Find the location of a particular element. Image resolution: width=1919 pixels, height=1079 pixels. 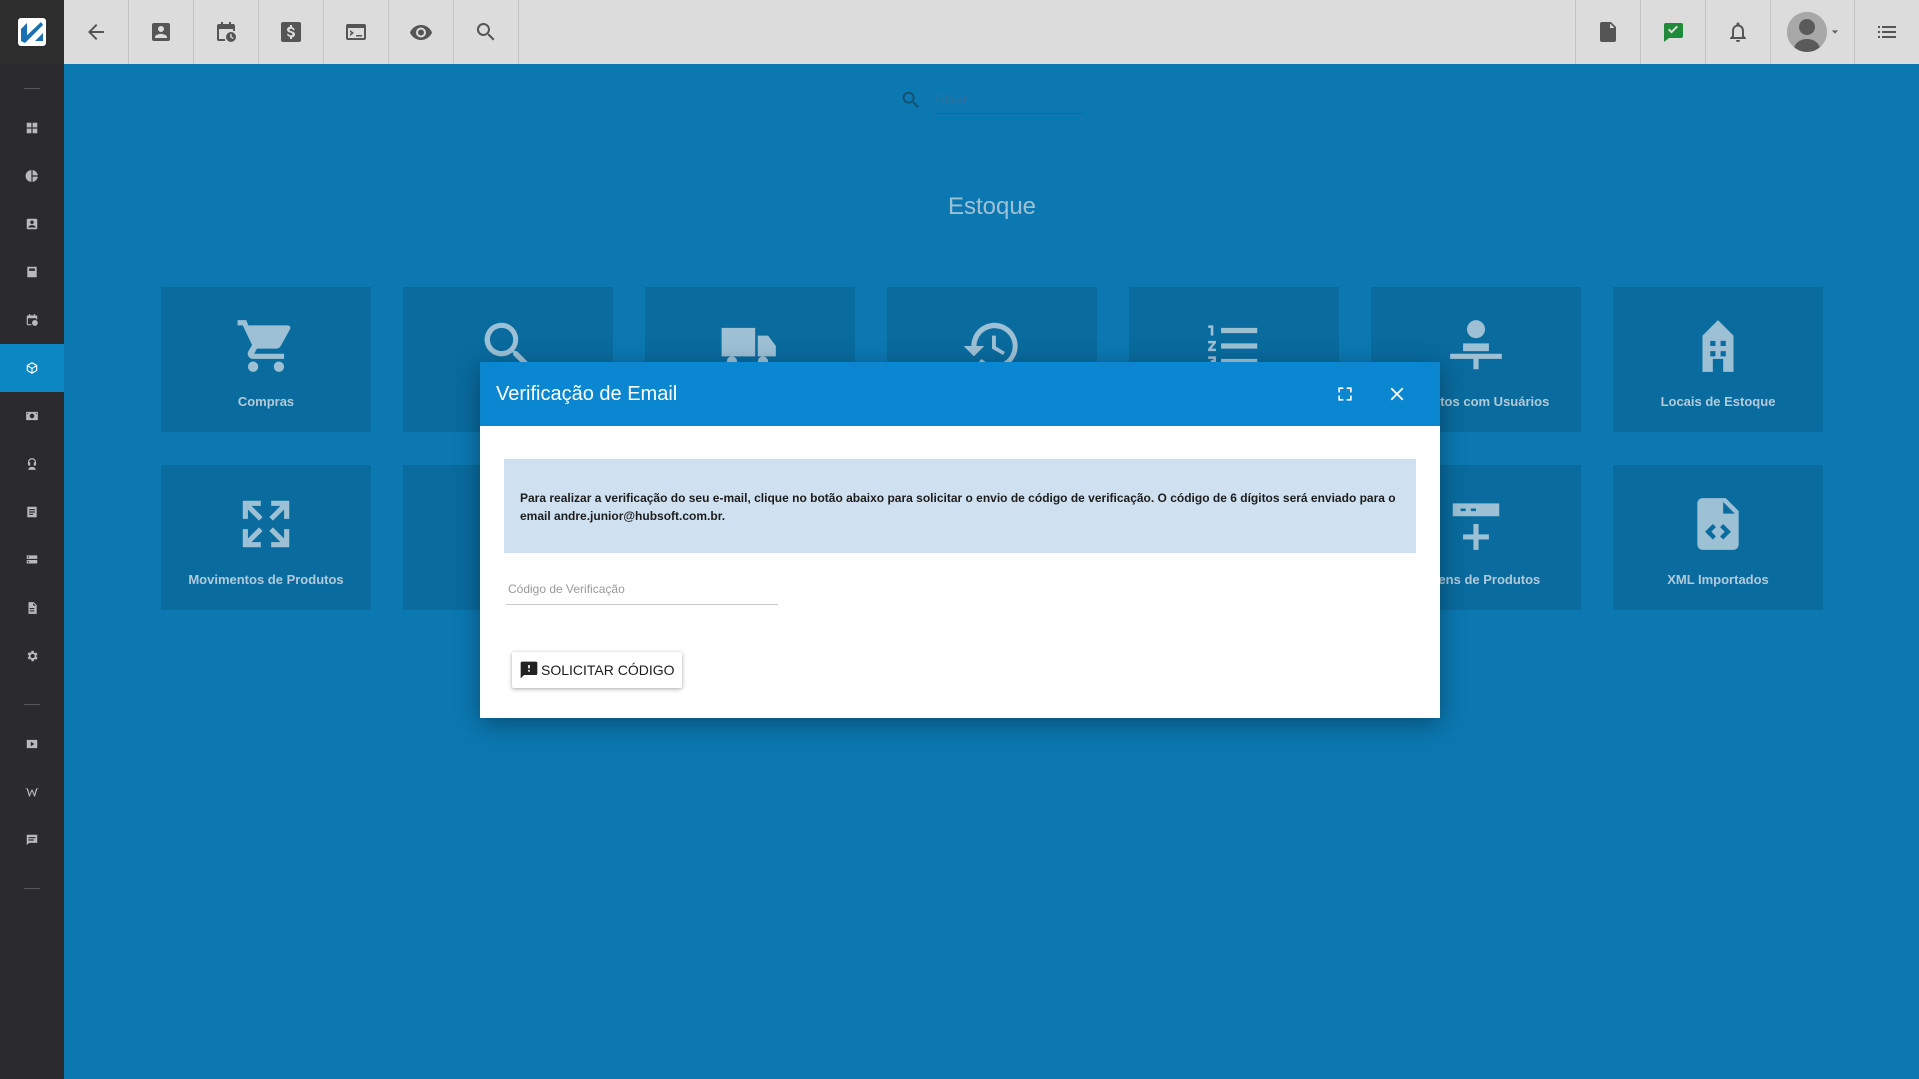

logo-icon is located at coordinates (32, 32).